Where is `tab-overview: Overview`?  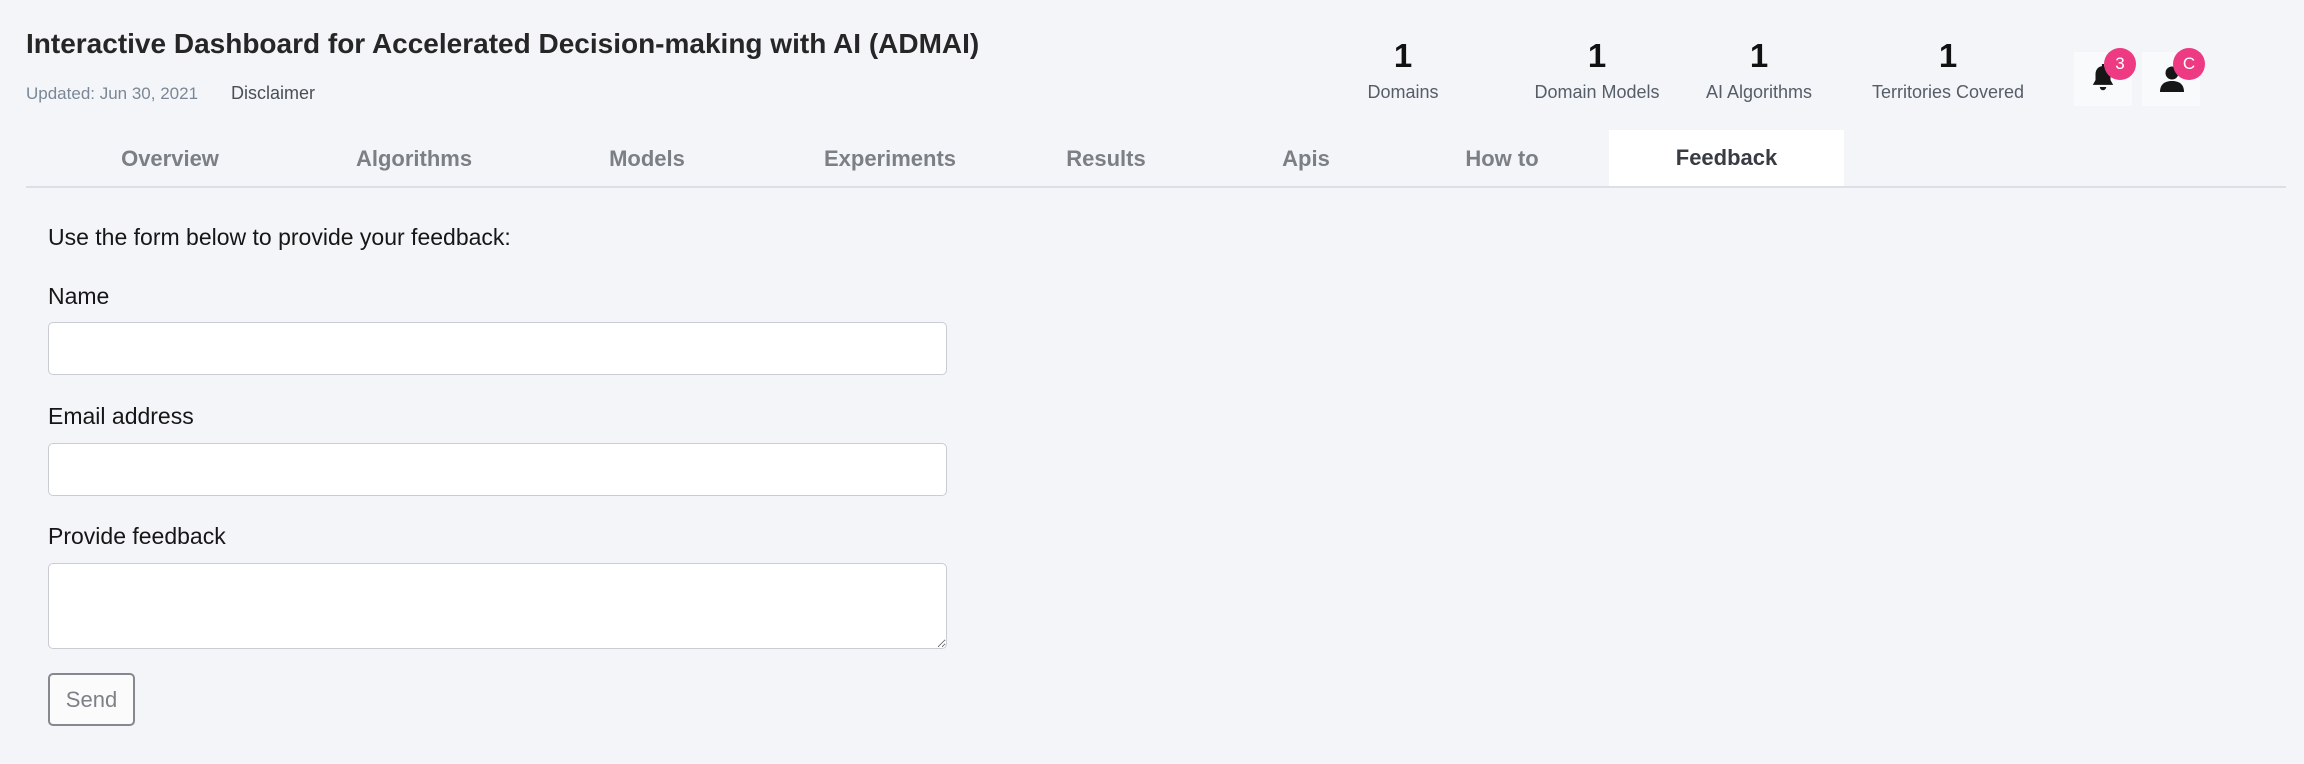 tab-overview: Overview is located at coordinates (170, 158).